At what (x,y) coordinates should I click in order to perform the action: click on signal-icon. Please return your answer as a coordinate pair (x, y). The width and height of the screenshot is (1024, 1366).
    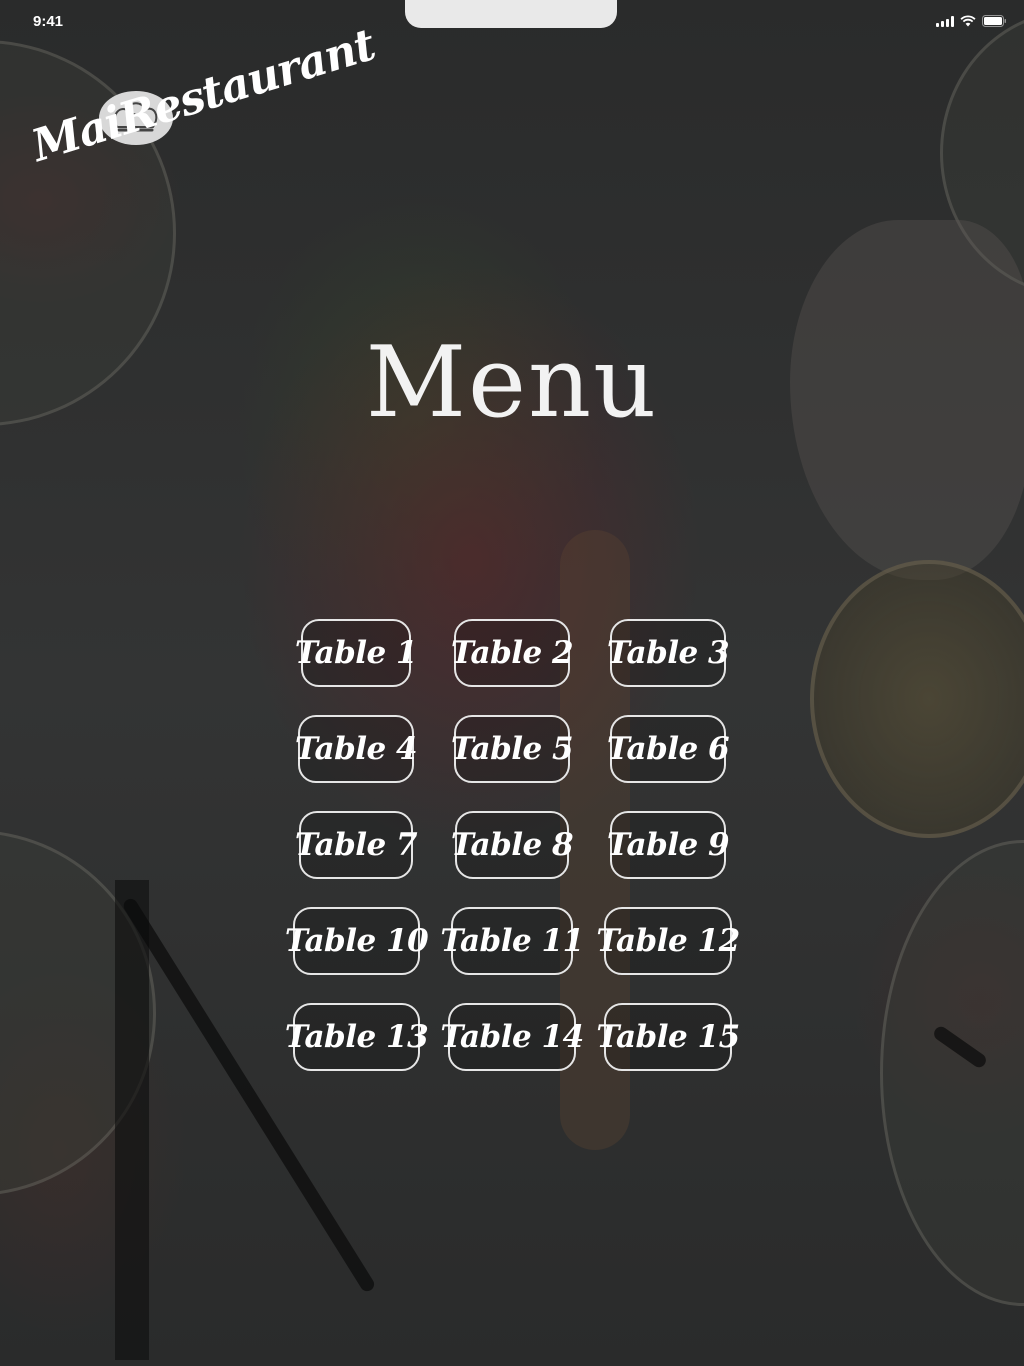
    Looking at the image, I should click on (945, 21).